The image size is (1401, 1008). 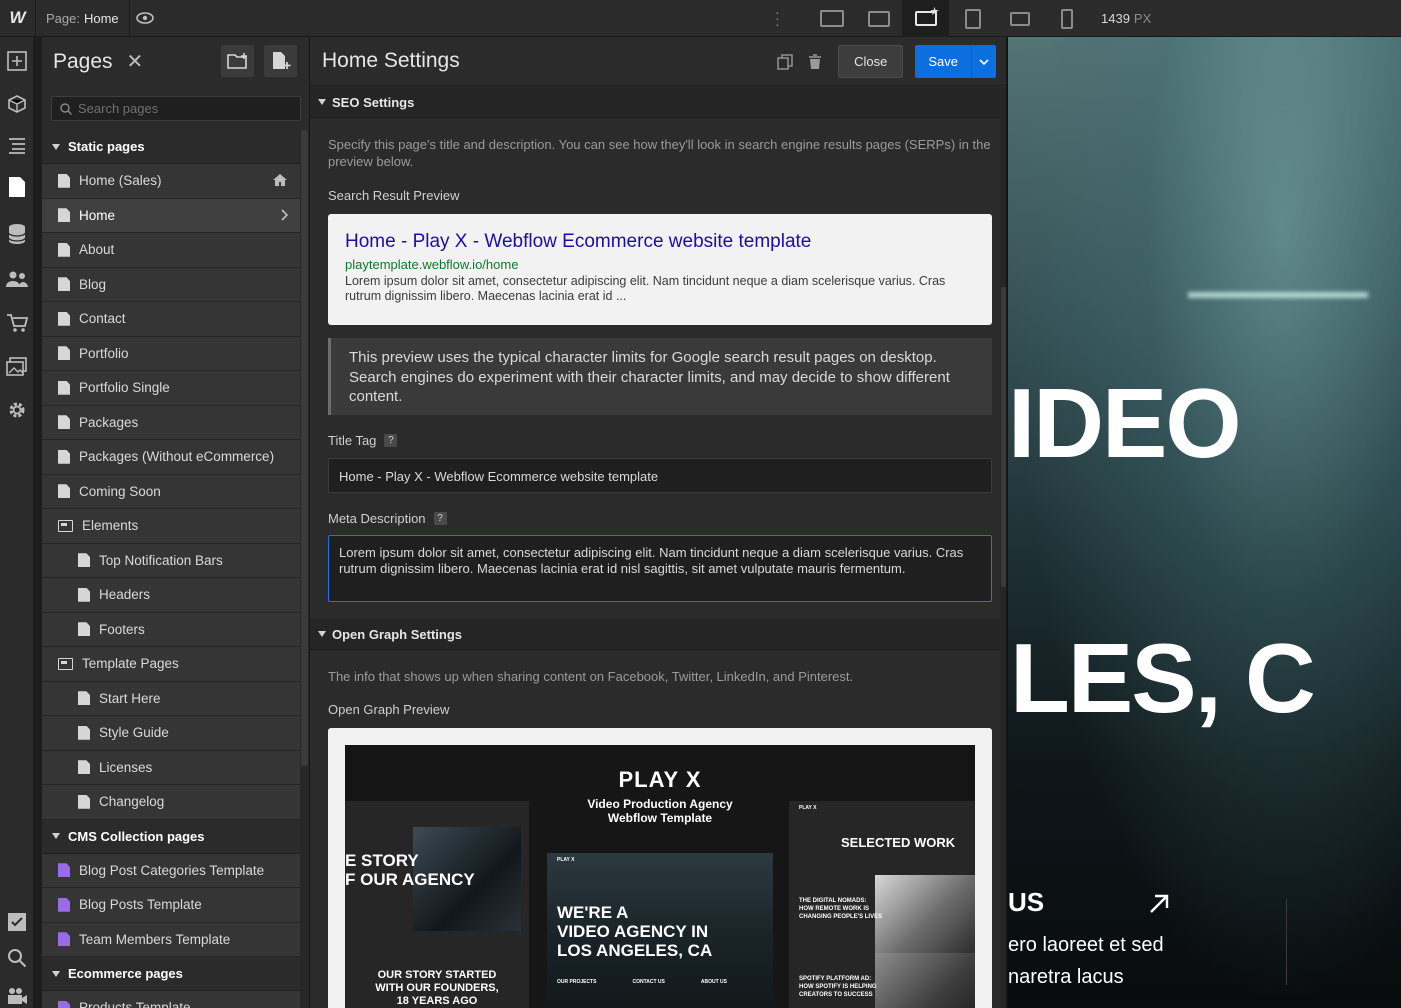 I want to click on settings-gear-icon, so click(x=17, y=410).